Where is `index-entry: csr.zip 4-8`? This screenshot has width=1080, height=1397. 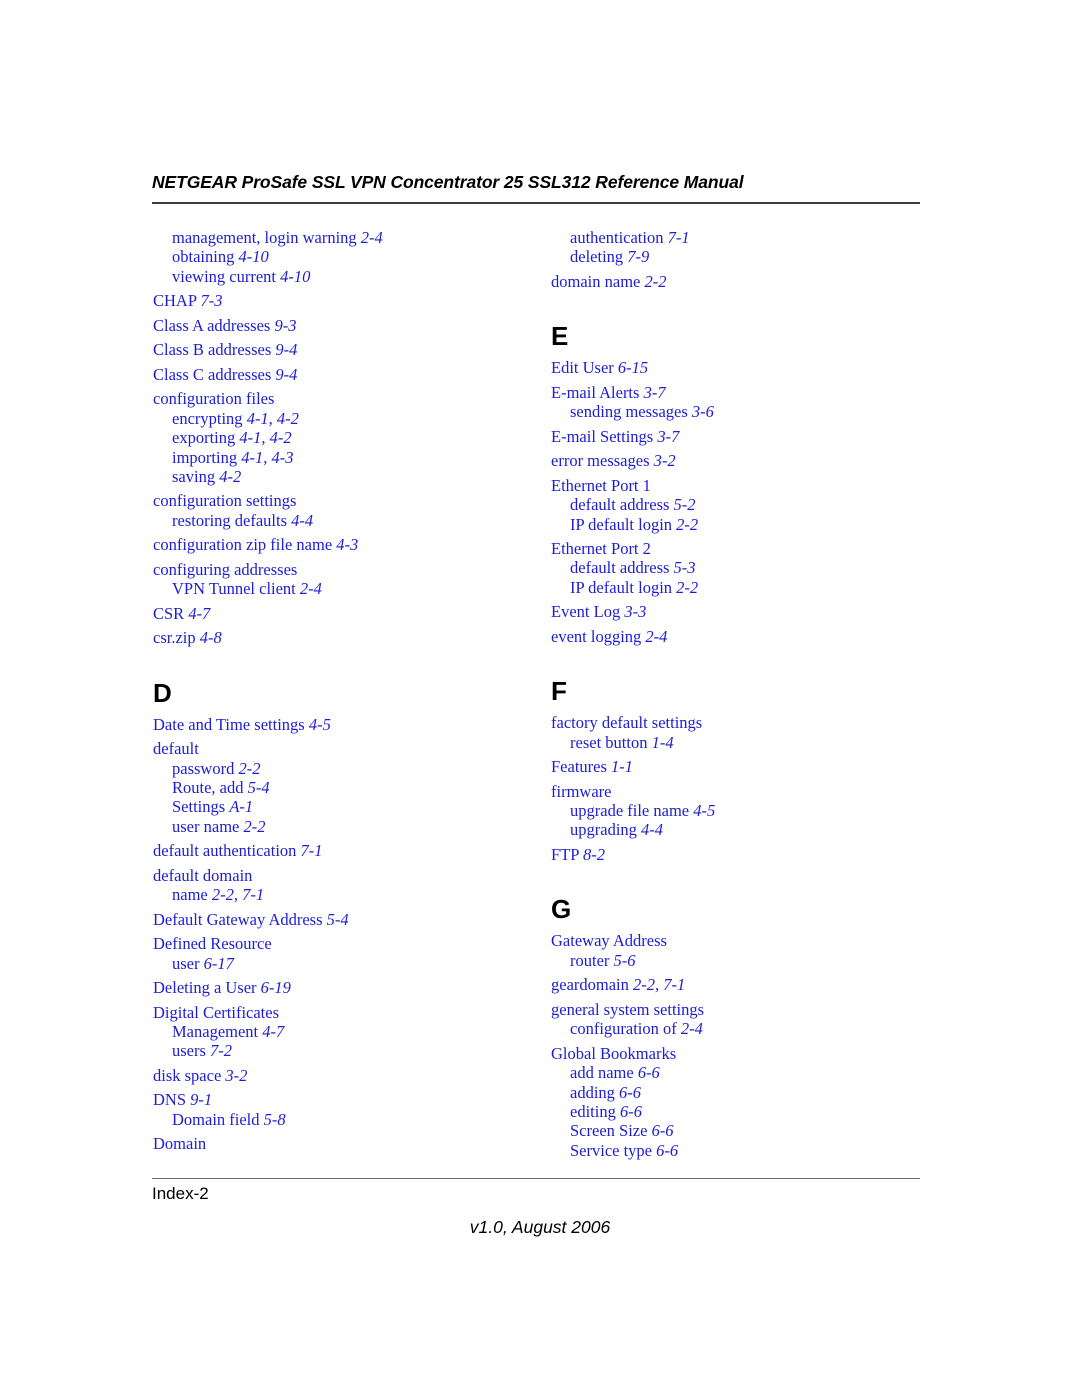
index-entry: csr.zip 4-8 is located at coordinates (338, 637).